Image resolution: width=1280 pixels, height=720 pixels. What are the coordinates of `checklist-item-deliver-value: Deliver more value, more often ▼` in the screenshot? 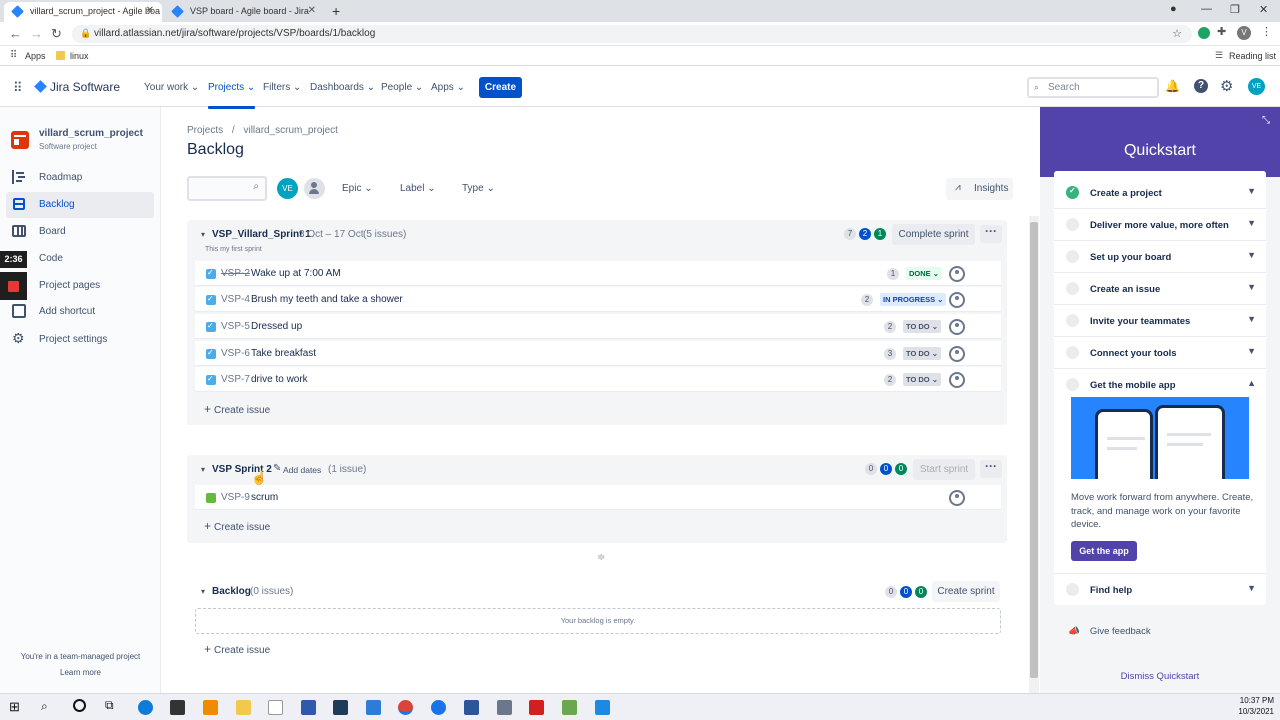 It's located at (1160, 225).